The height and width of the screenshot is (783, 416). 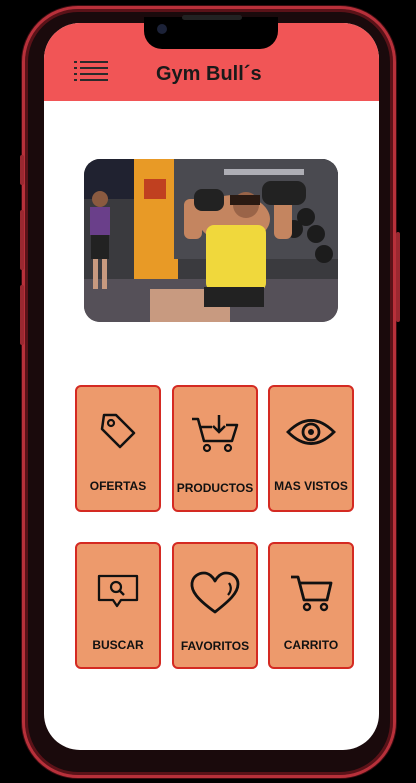 I want to click on tile-label: PRODUCTOS, so click(x=215, y=488).